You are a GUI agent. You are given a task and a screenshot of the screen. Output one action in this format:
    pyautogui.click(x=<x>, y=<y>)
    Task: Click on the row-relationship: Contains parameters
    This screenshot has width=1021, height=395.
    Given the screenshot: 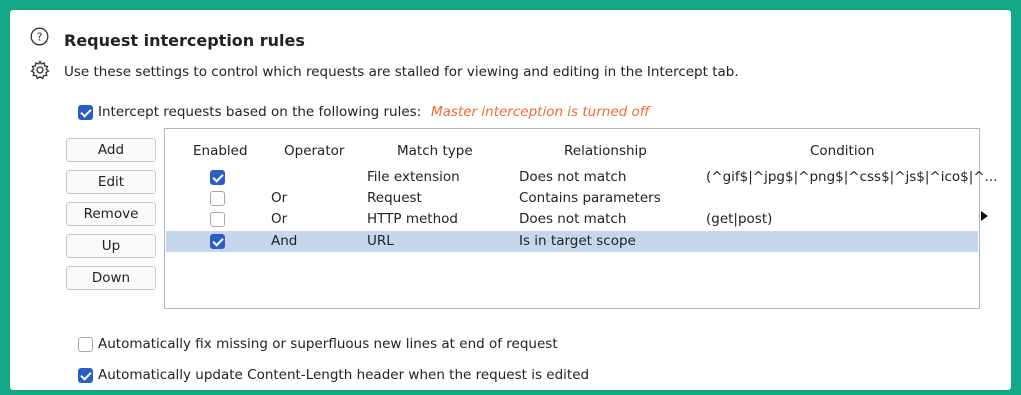 What is the action you would take?
    pyautogui.click(x=590, y=198)
    